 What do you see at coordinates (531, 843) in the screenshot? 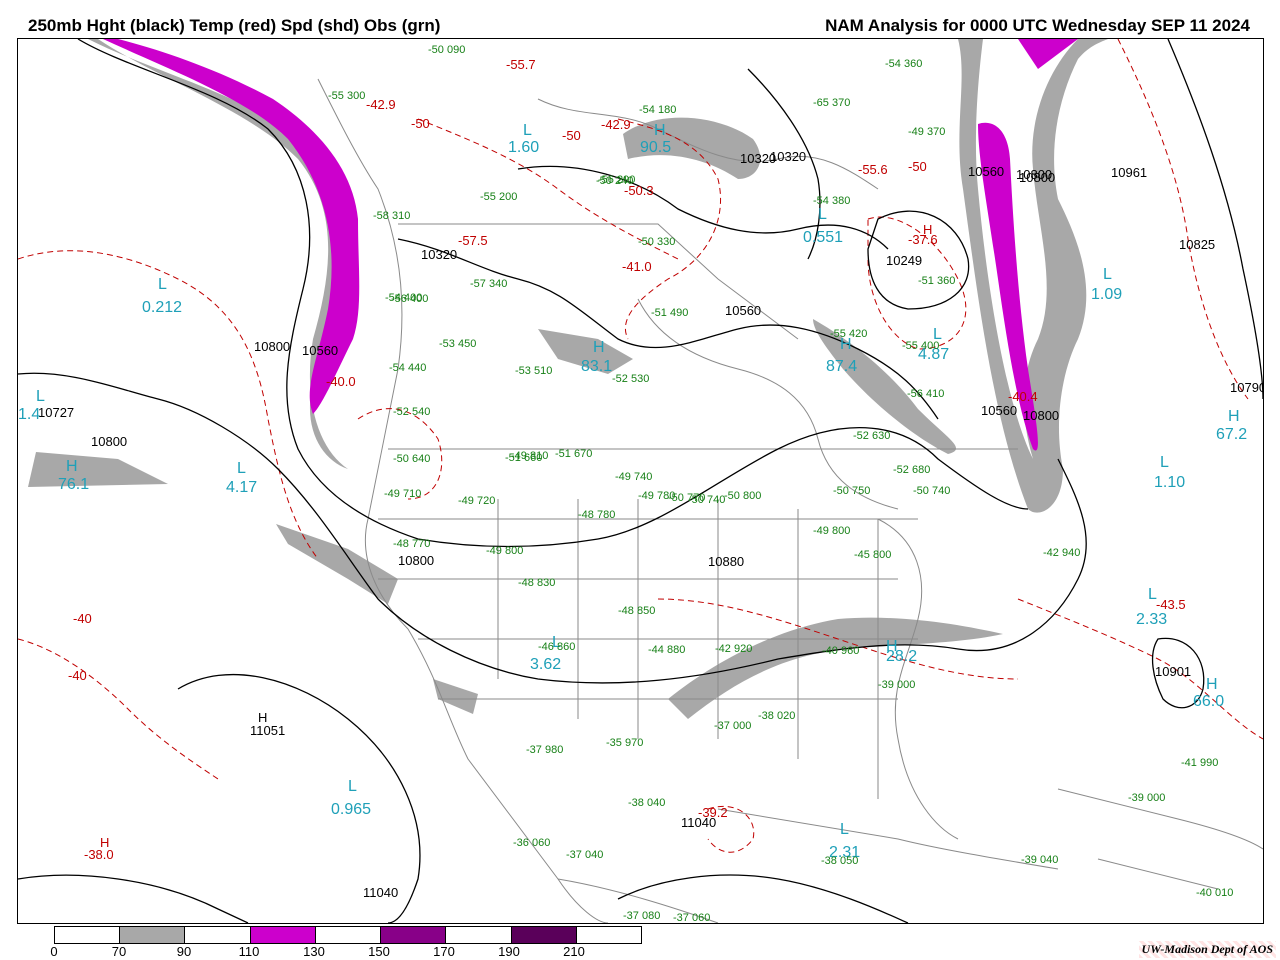
I see `obs-station: -36 060` at bounding box center [531, 843].